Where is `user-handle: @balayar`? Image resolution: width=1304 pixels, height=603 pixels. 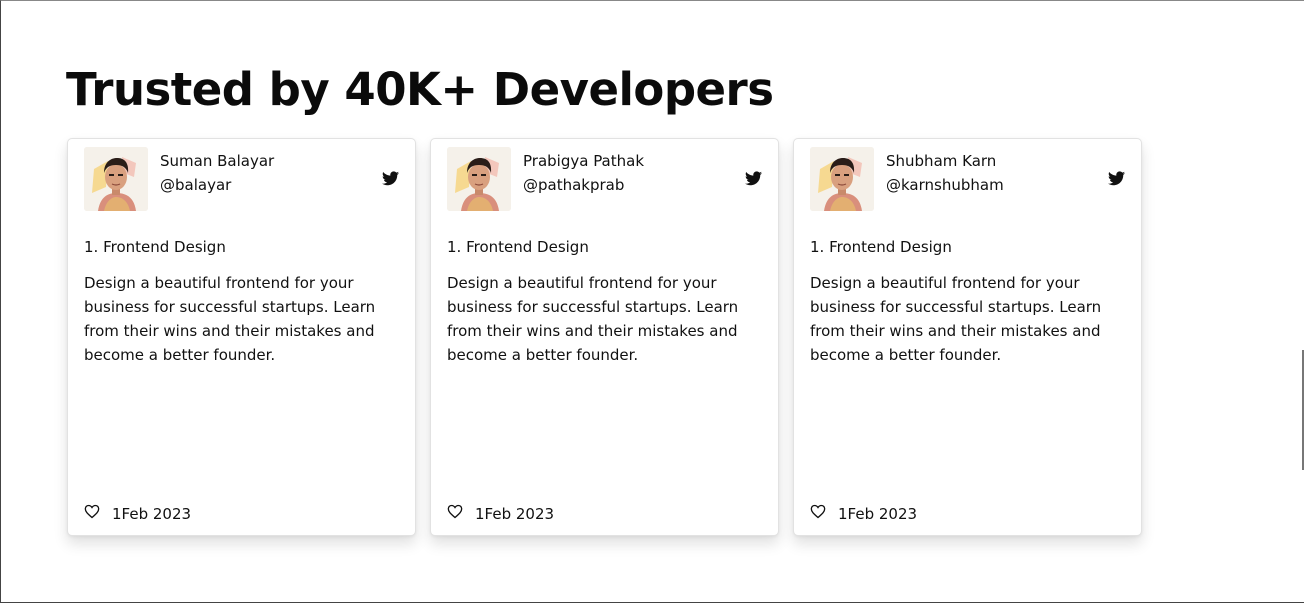 user-handle: @balayar is located at coordinates (217, 185).